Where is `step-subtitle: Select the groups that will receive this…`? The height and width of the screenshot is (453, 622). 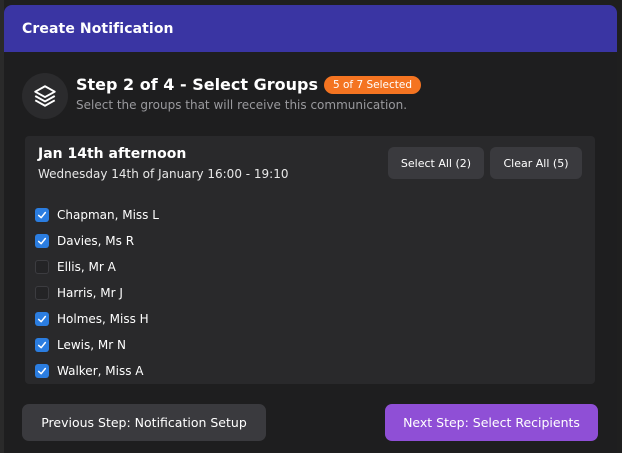
step-subtitle: Select the groups that will receive this… is located at coordinates (242, 105).